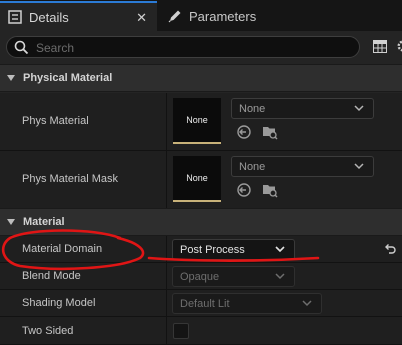 This screenshot has height=345, width=402. What do you see at coordinates (201, 78) in the screenshot?
I see `section-header-physical-material: Physical Material` at bounding box center [201, 78].